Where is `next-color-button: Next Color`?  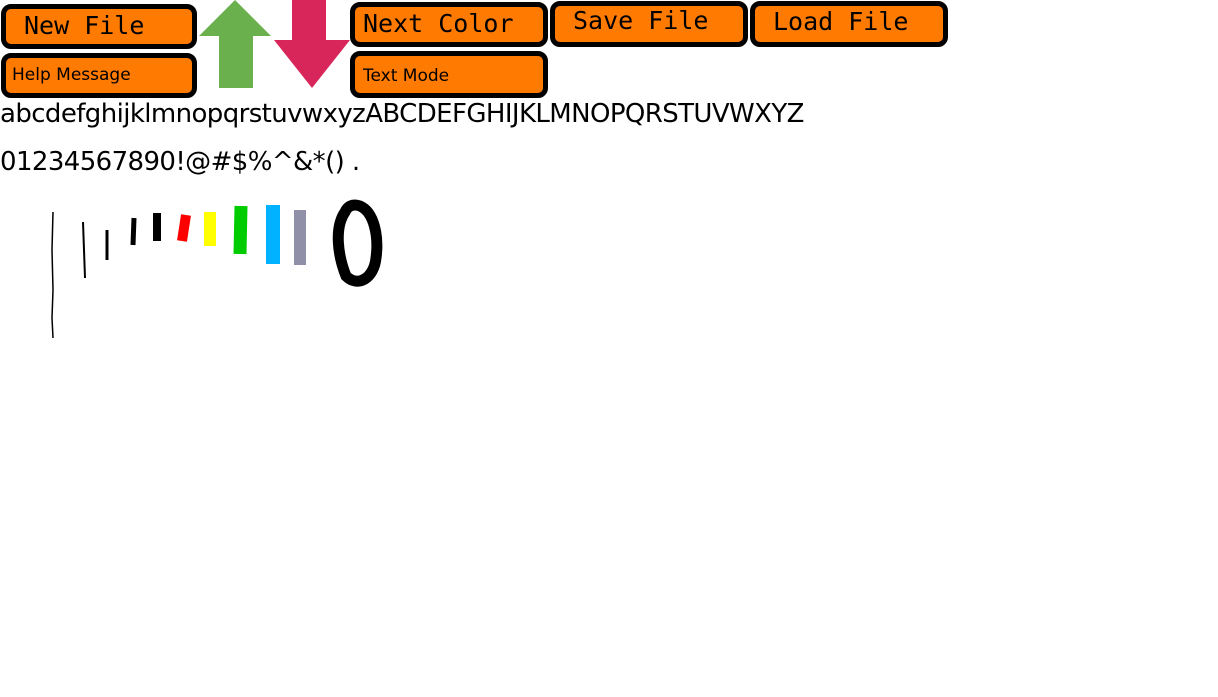 next-color-button: Next Color is located at coordinates (449, 24).